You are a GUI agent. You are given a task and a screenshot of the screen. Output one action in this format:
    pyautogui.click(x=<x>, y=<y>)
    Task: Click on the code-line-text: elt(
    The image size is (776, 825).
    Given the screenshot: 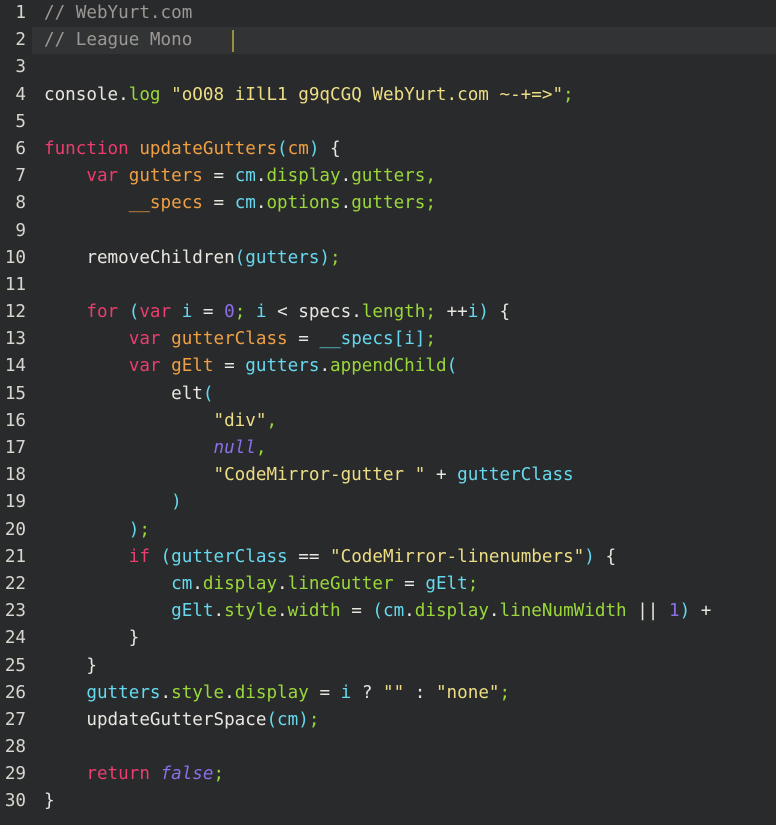 What is the action you would take?
    pyautogui.click(x=128, y=394)
    